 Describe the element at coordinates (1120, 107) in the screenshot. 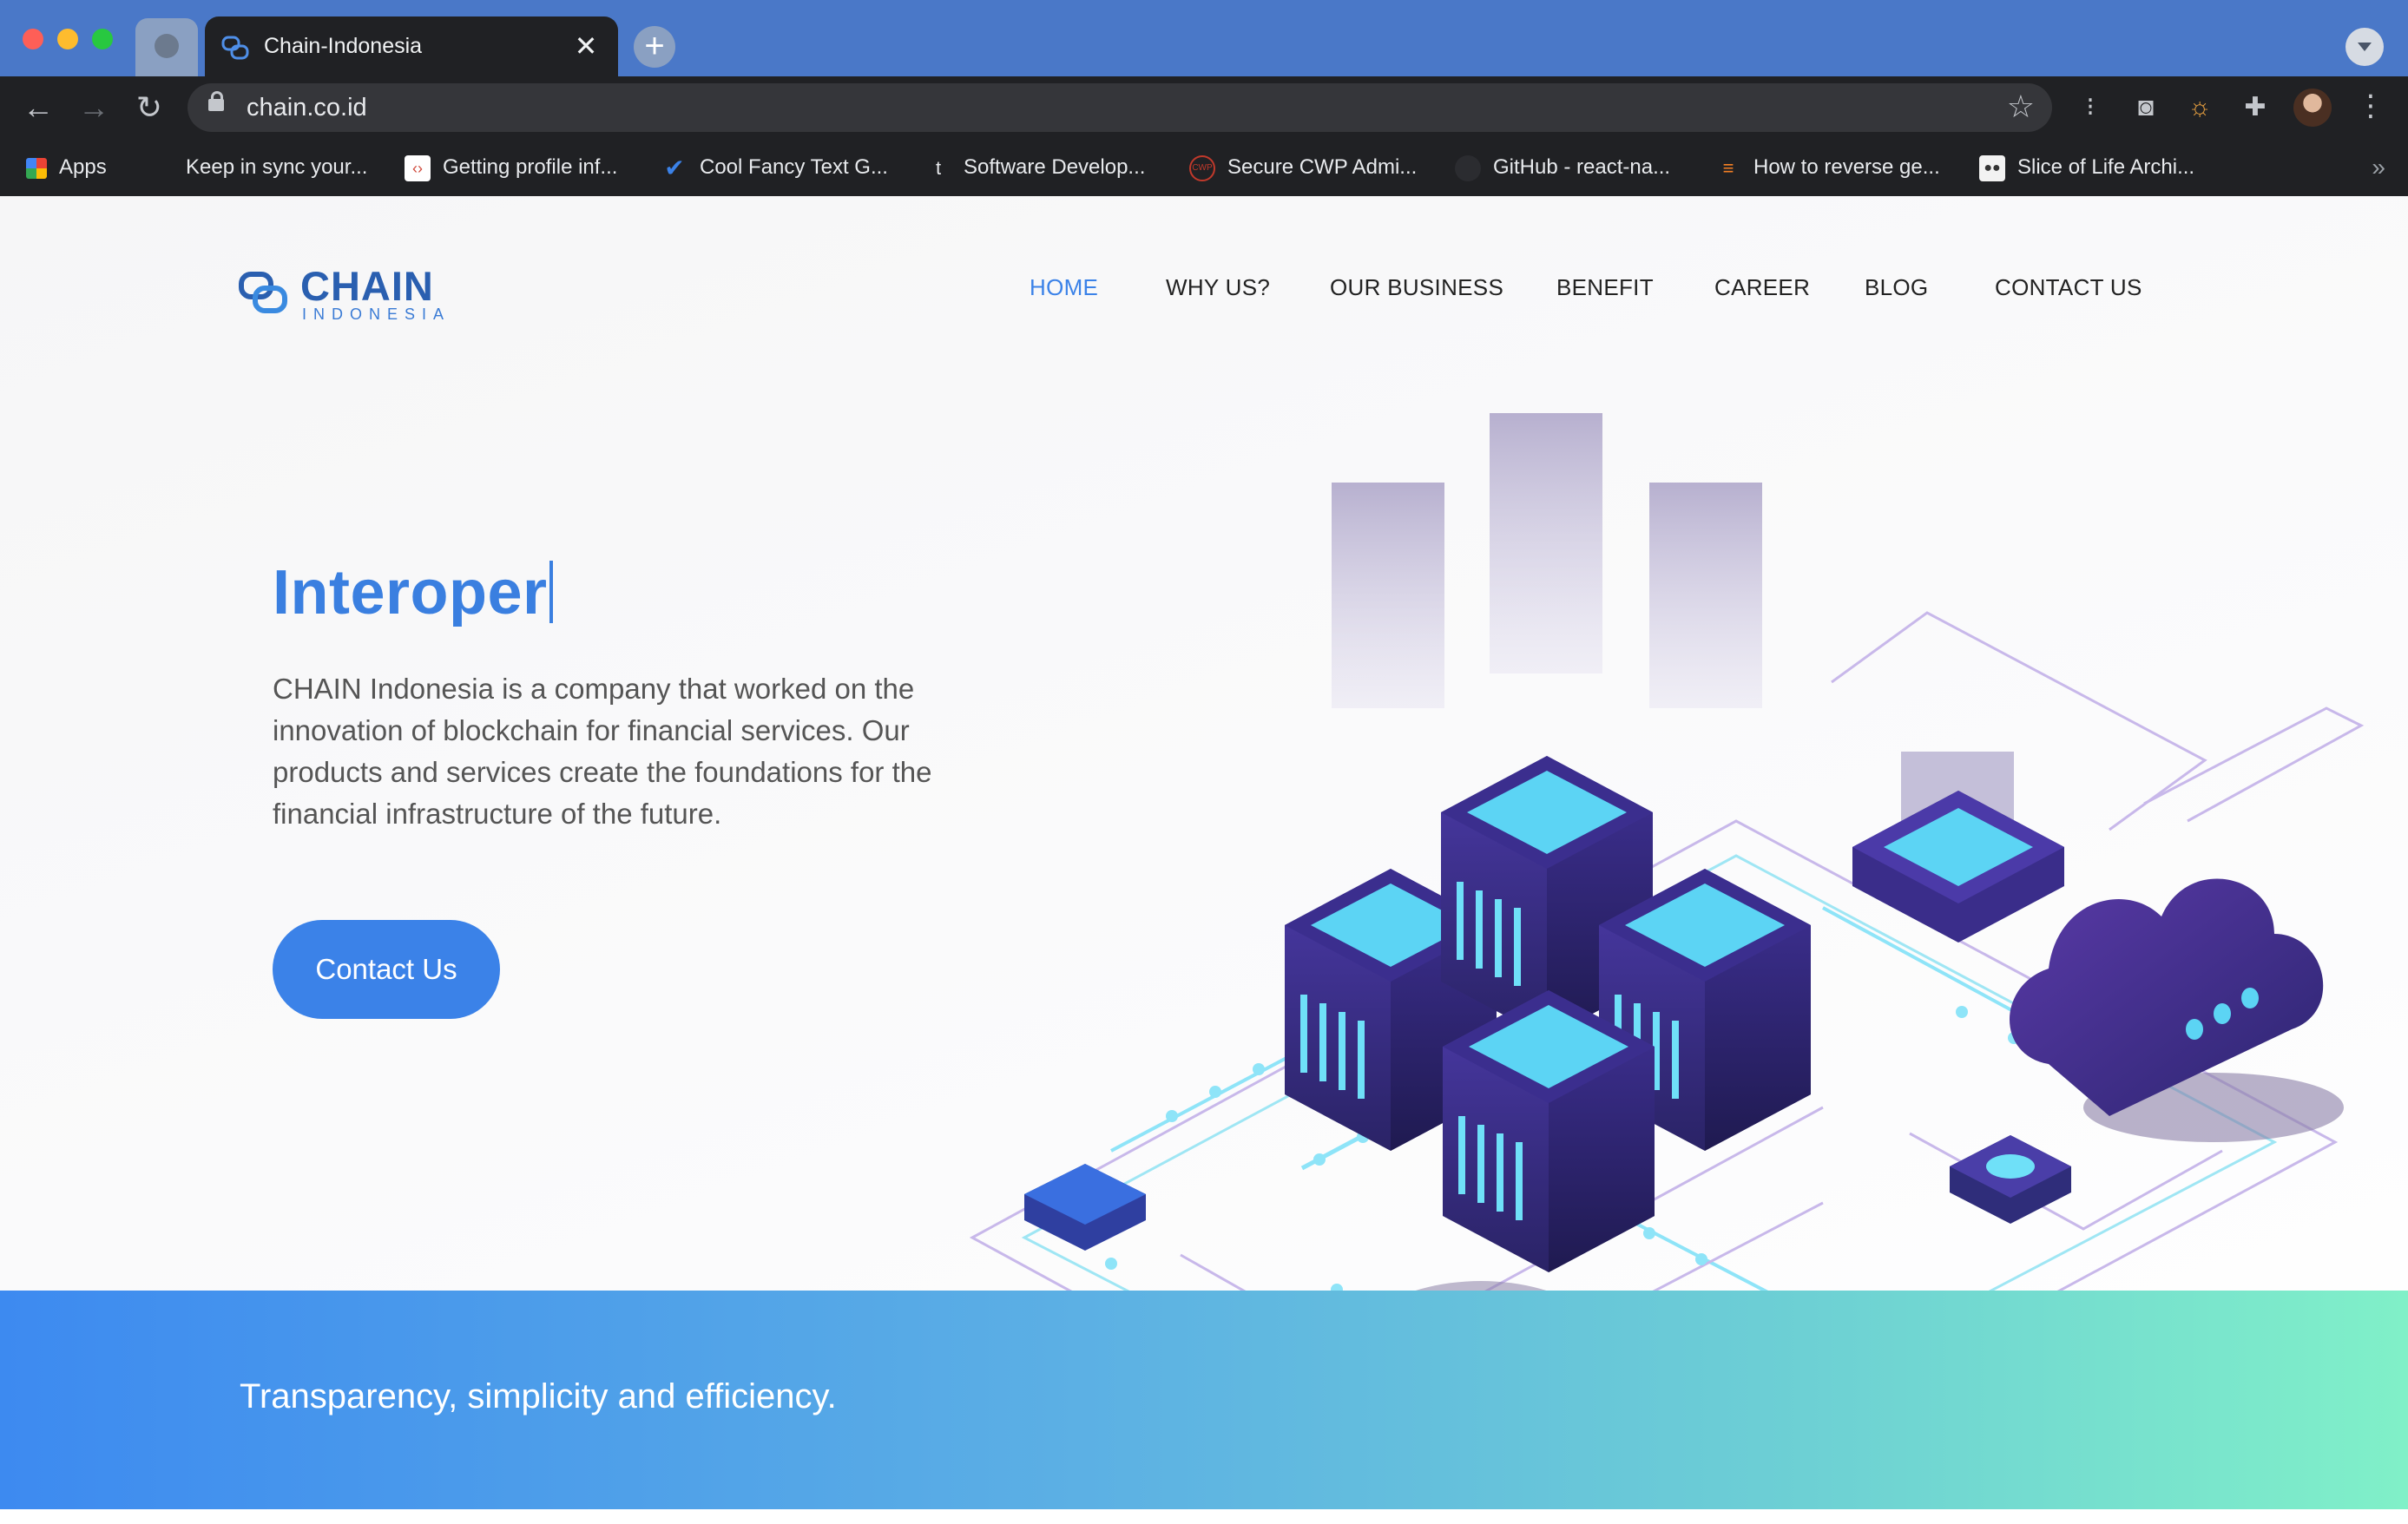

I see `address-bar: chain.co.id ☆` at that location.